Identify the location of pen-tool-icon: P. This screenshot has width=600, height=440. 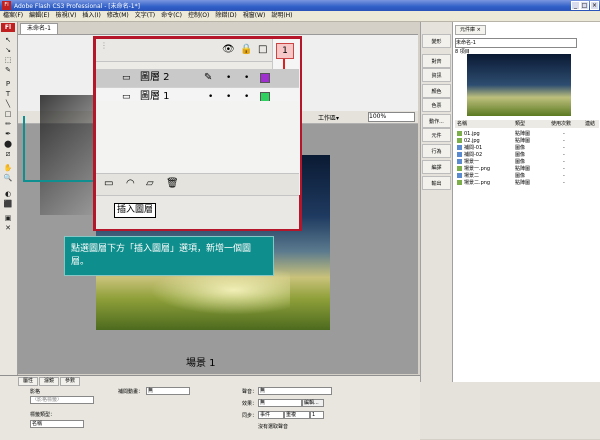
(8, 84).